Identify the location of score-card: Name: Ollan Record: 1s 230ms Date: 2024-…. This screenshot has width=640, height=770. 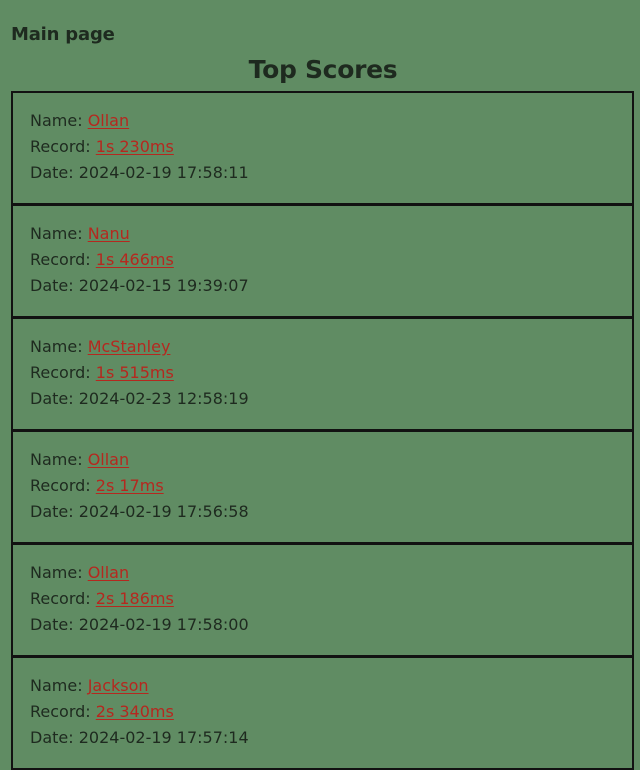
(322, 148).